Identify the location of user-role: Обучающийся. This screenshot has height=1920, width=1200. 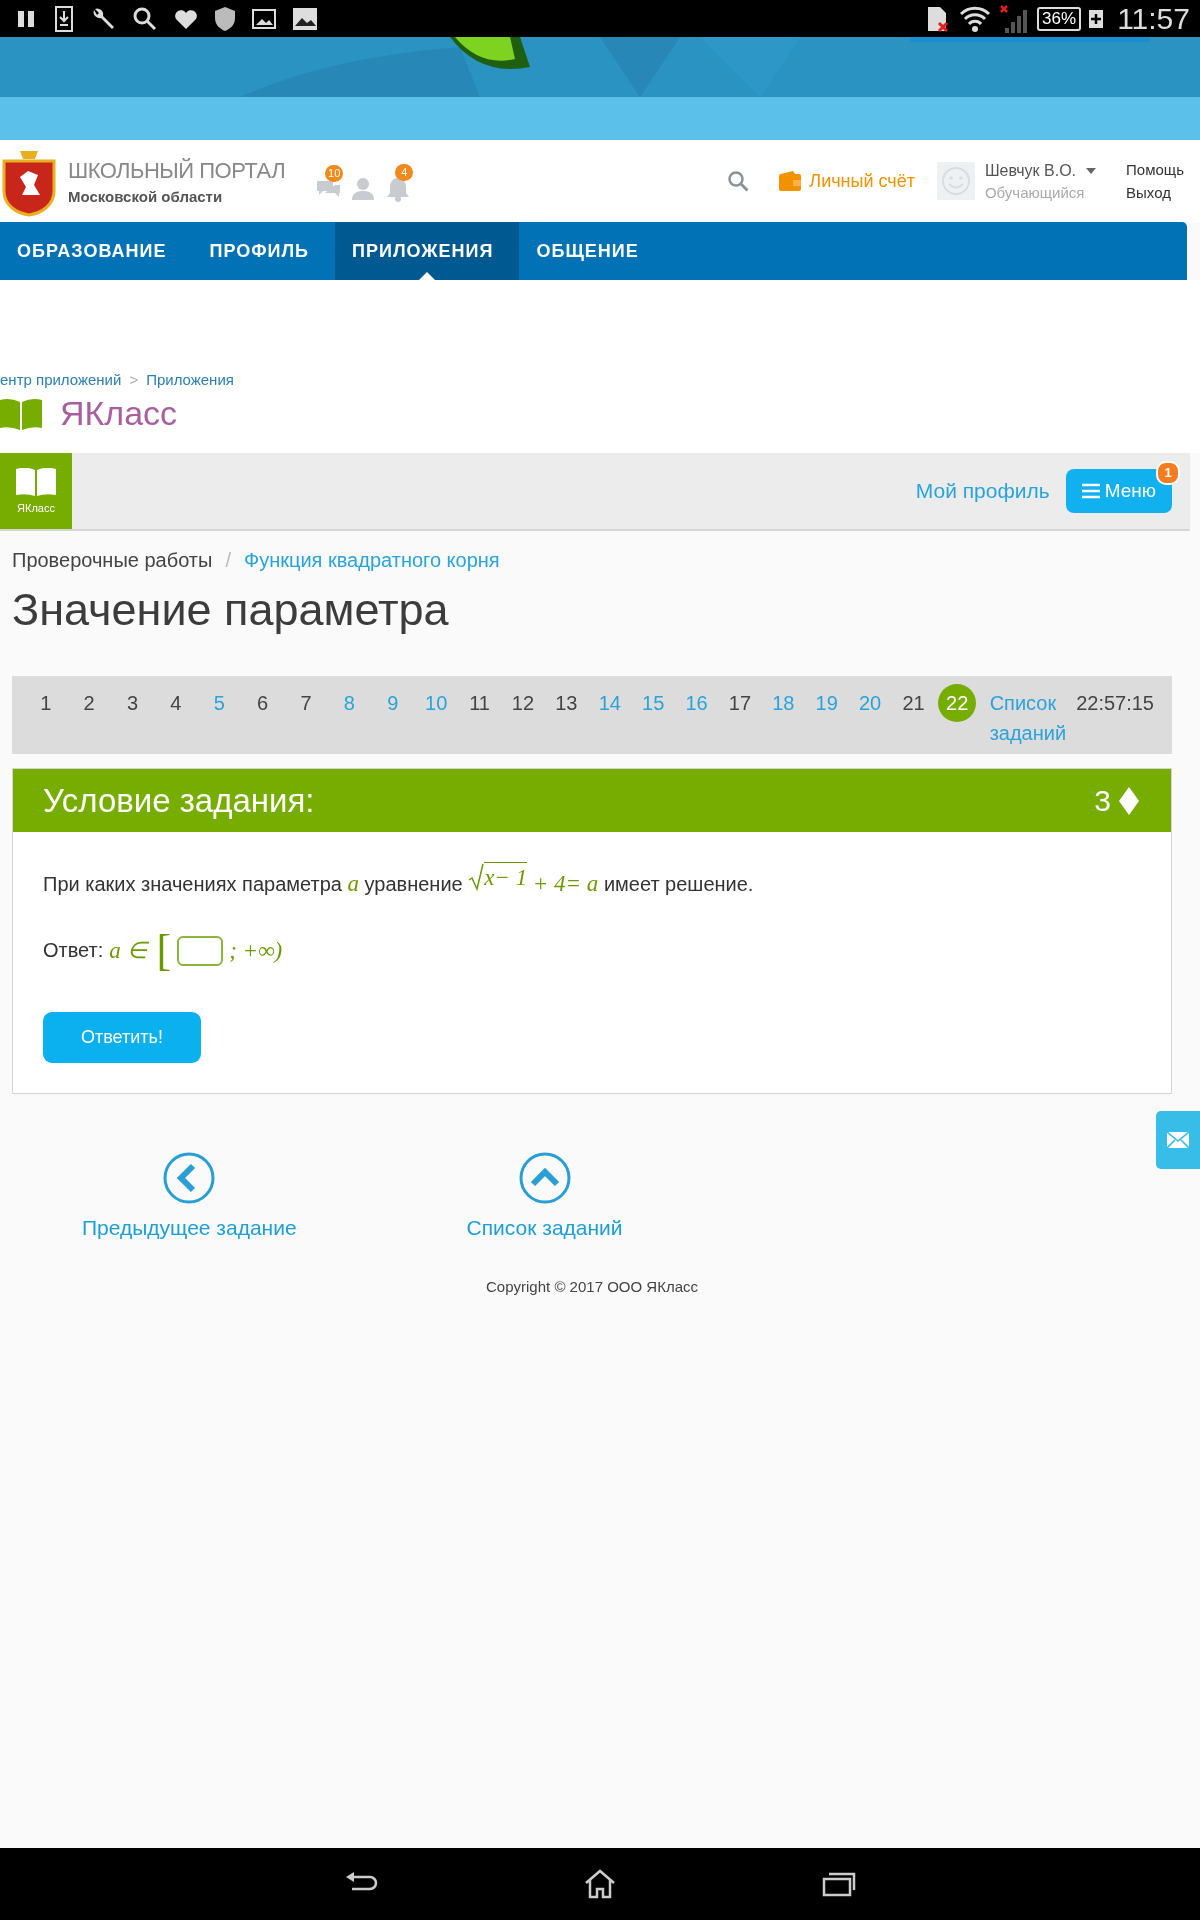
(1035, 192).